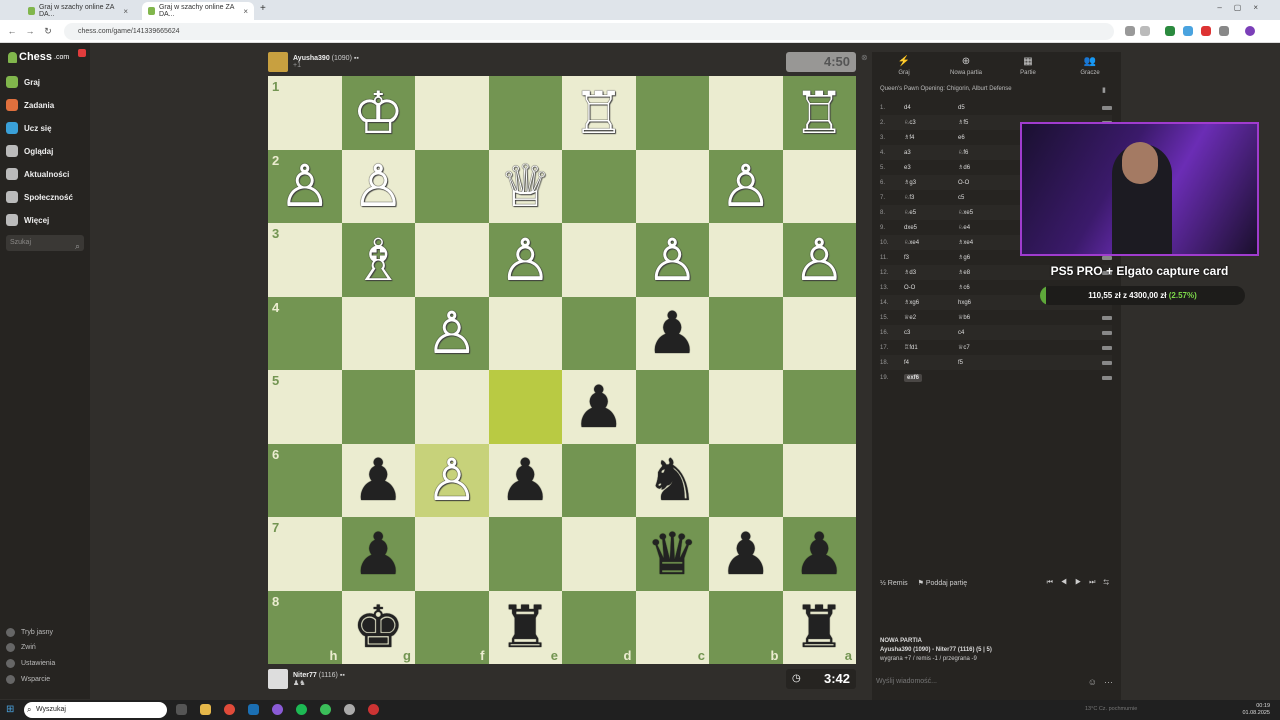 The width and height of the screenshot is (1280, 720). I want to click on square-f7, so click(452, 554).